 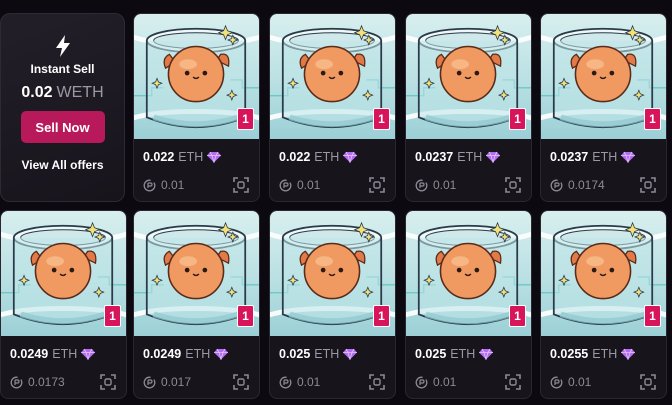 I want to click on last-offer: 0.0173, so click(x=37, y=382).